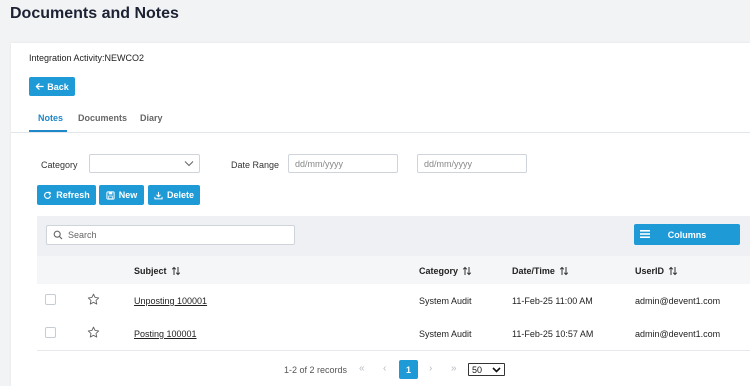 This screenshot has height=386, width=750. Describe the element at coordinates (650, 271) in the screenshot. I see `column-header-userid-label: UserID` at that location.